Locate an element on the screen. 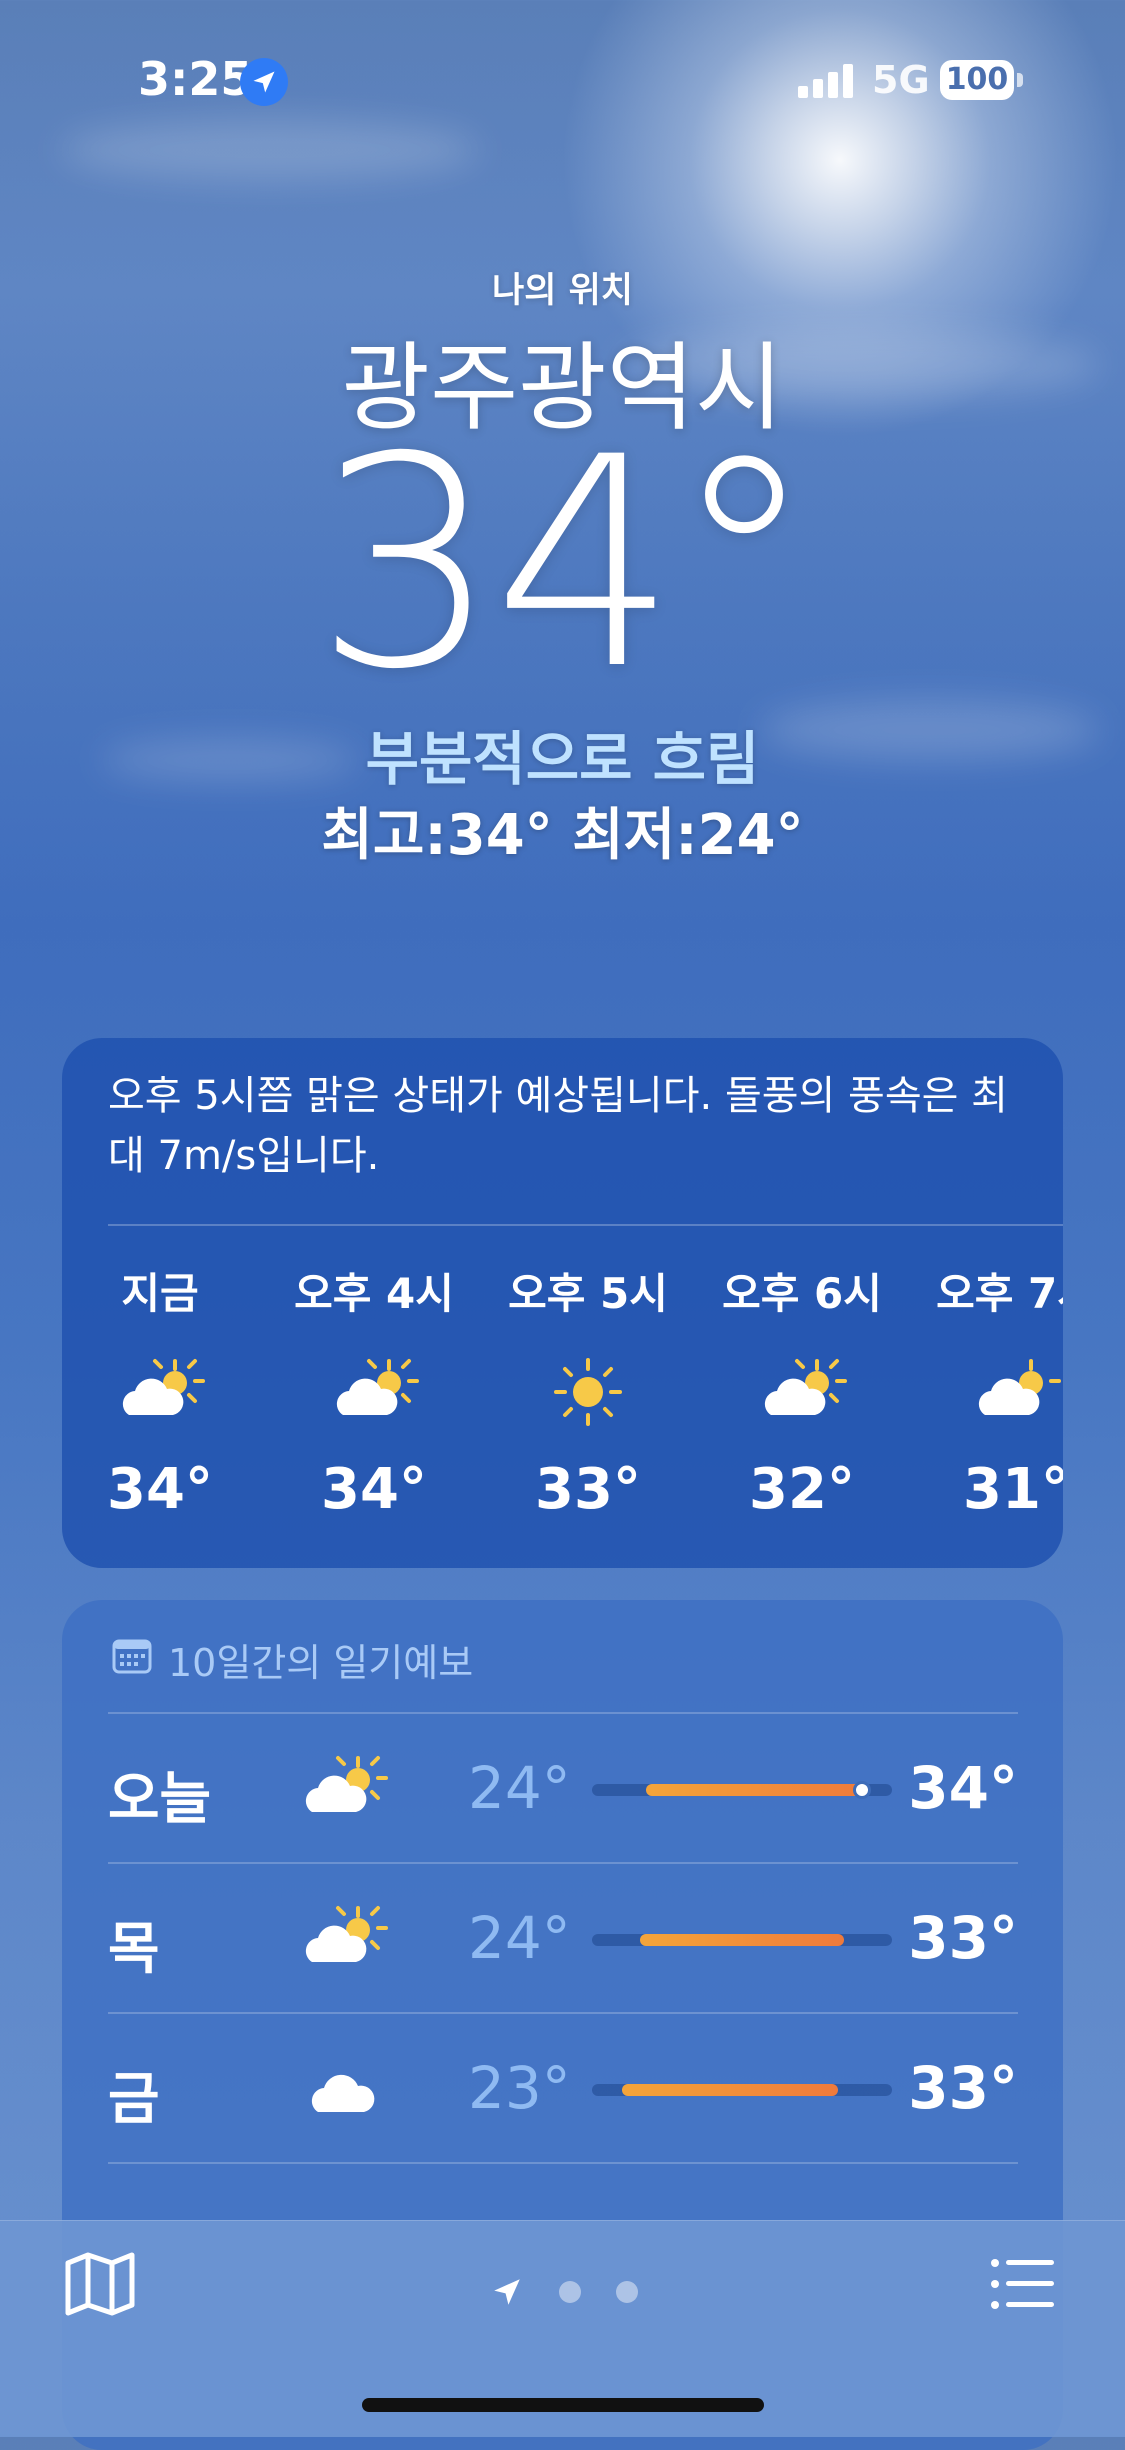 Image resolution: width=1125 pixels, height=2450 pixels. battery-tip is located at coordinates (1020, 80).